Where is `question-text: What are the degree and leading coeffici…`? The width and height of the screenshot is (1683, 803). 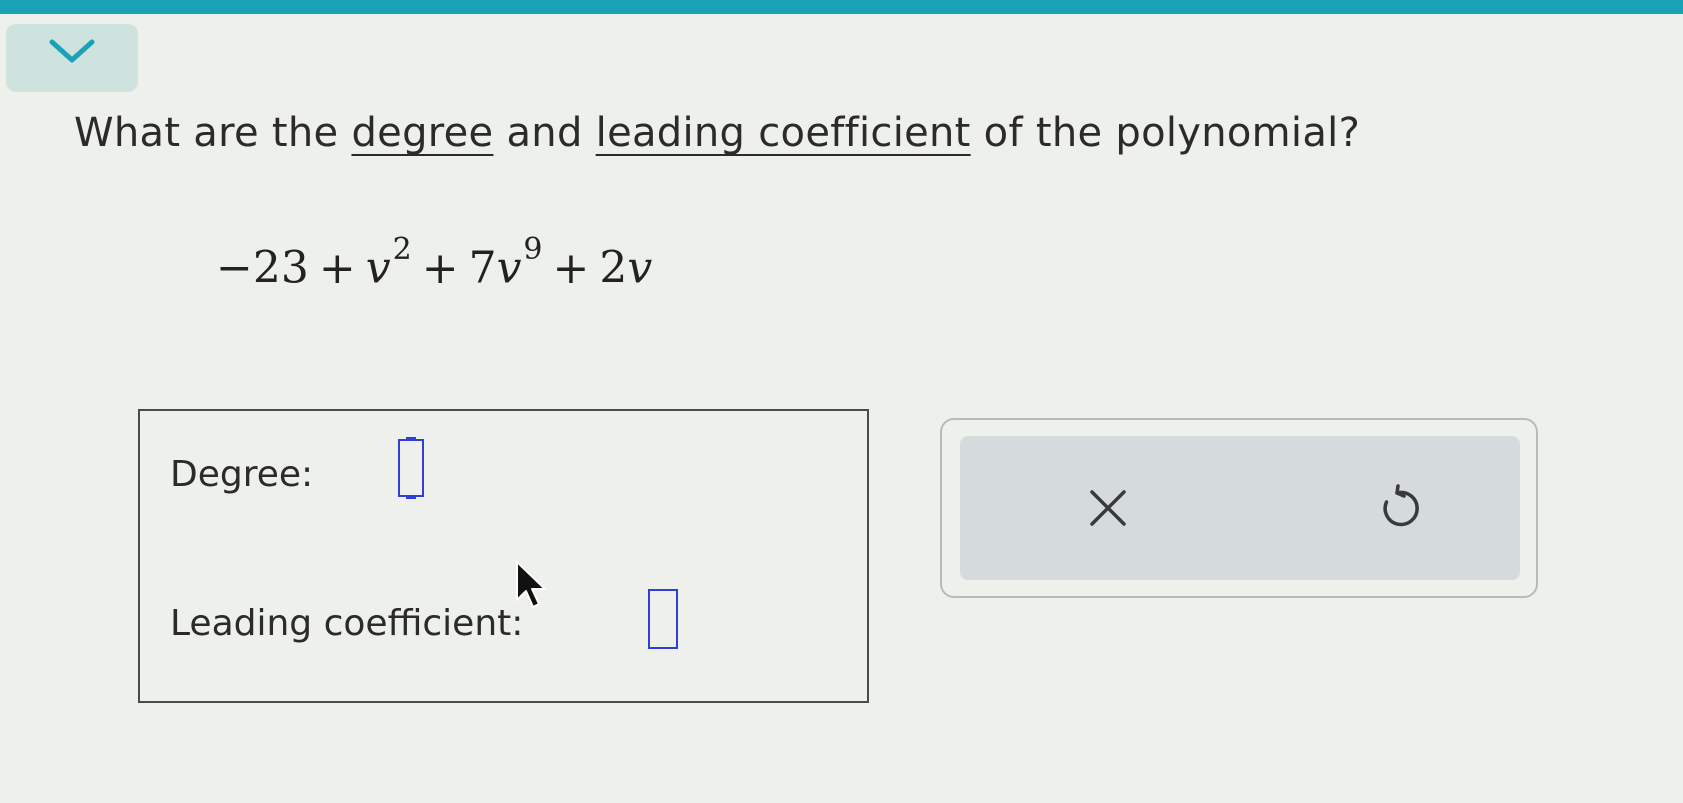
question-text: What are the degree and leading coeffici… is located at coordinates (717, 133).